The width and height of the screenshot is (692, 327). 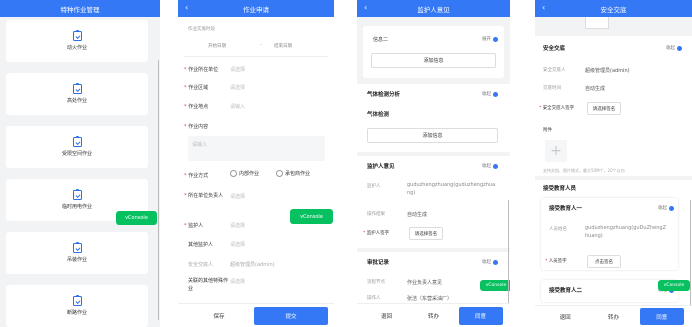 I want to click on page-title: 安全交底, so click(x=613, y=9).